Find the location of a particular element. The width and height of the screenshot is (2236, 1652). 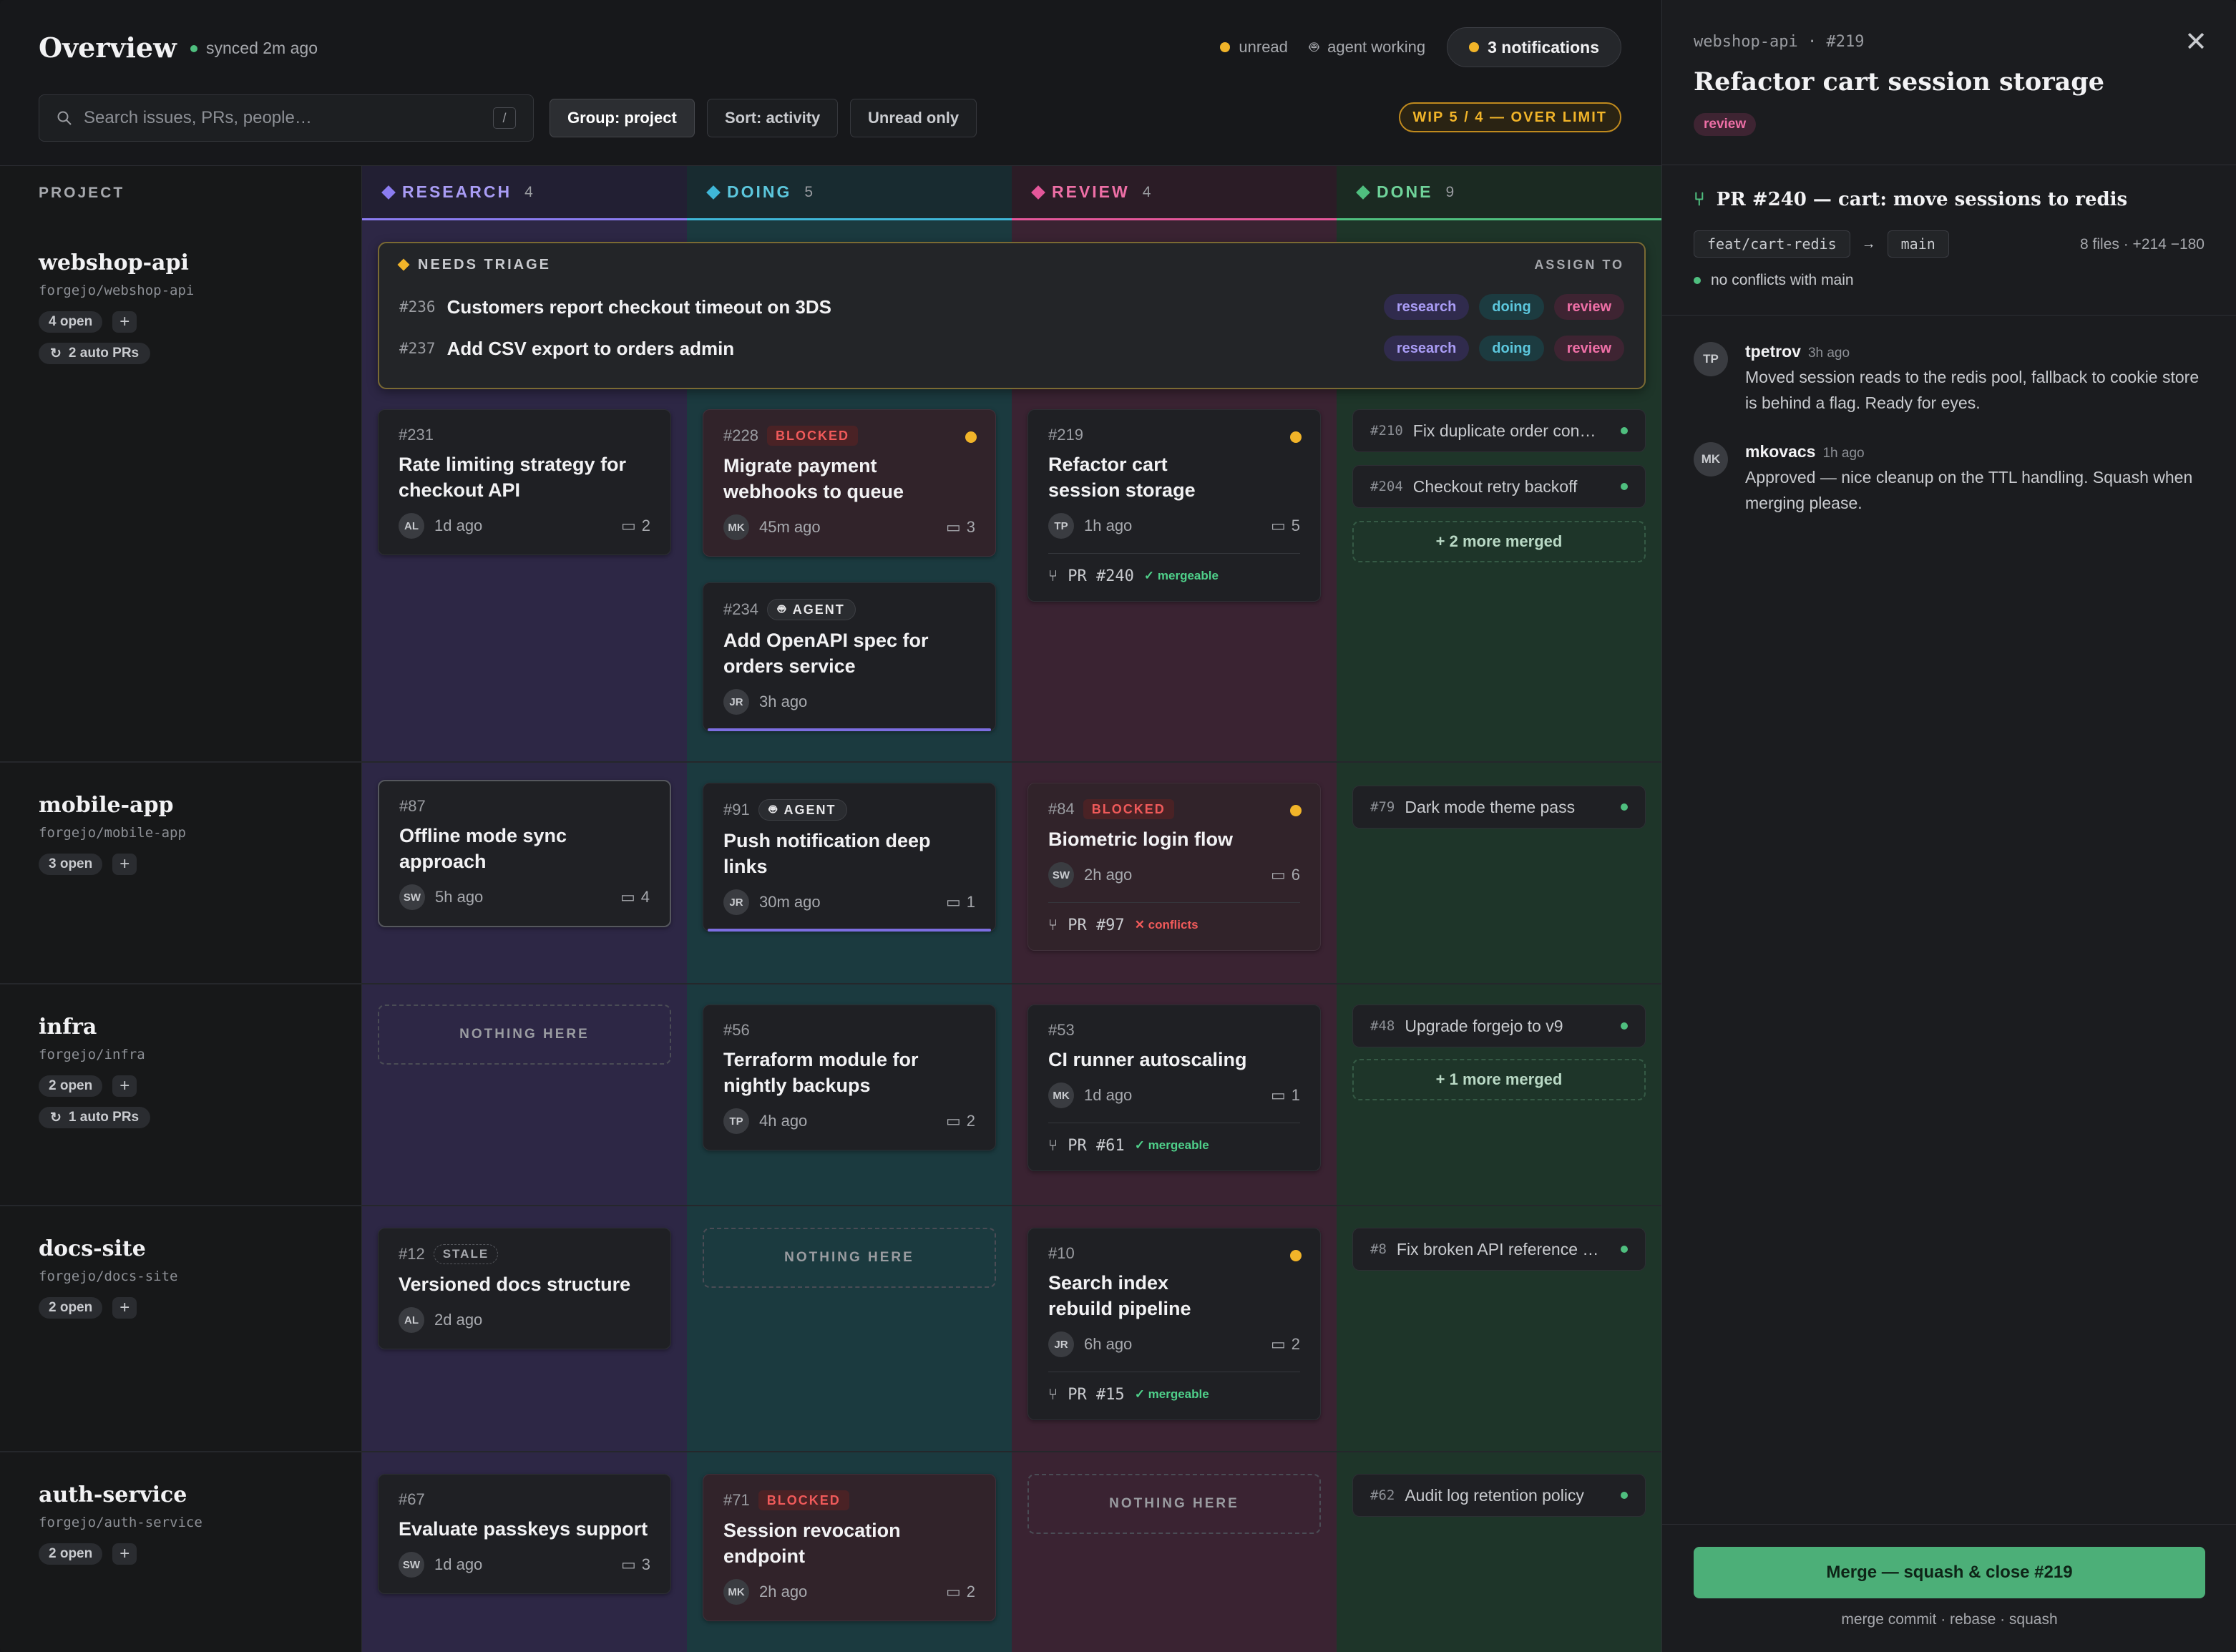

comment-count: ▭ 3 is located at coordinates (635, 1565).